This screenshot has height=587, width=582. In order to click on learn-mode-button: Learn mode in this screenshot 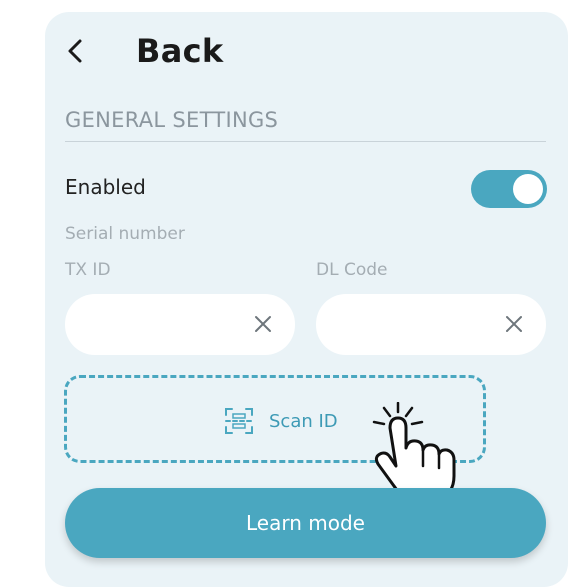, I will do `click(305, 523)`.